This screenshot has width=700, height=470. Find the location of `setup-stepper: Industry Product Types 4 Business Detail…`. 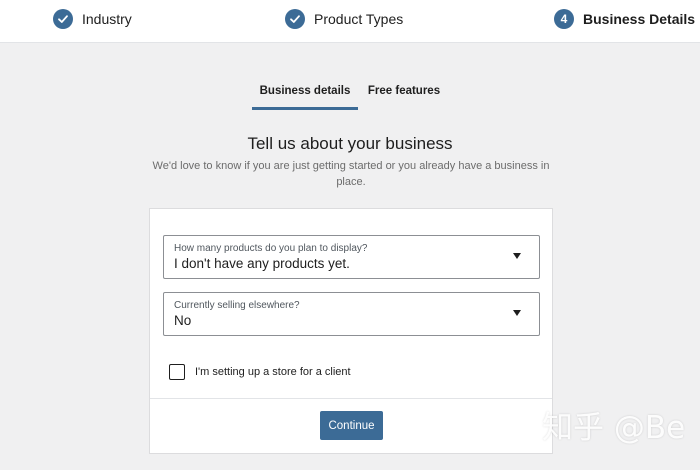

setup-stepper: Industry Product Types 4 Business Detail… is located at coordinates (350, 21).